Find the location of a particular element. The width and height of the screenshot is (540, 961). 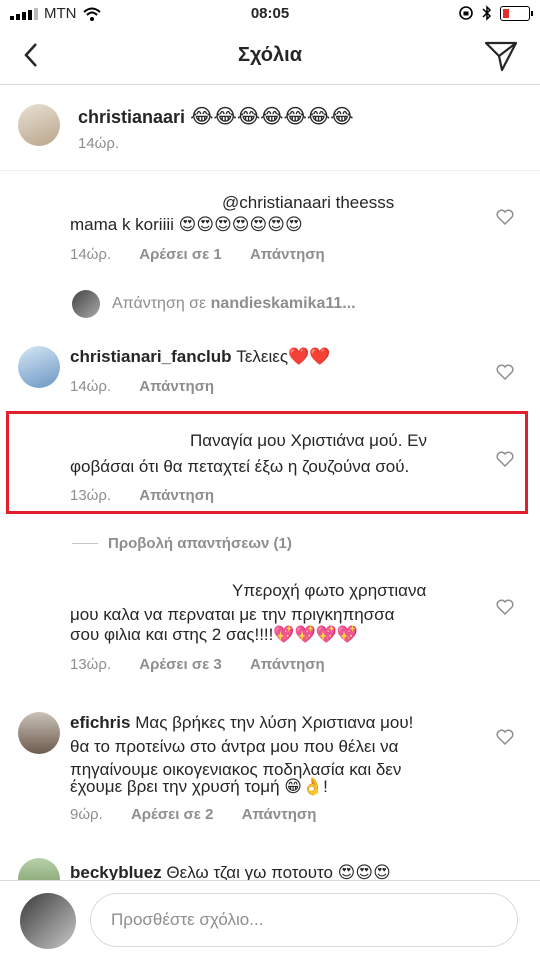

comment-text: Παναγία μου Χριστιάνα μού. Εν is located at coordinates (309, 440).